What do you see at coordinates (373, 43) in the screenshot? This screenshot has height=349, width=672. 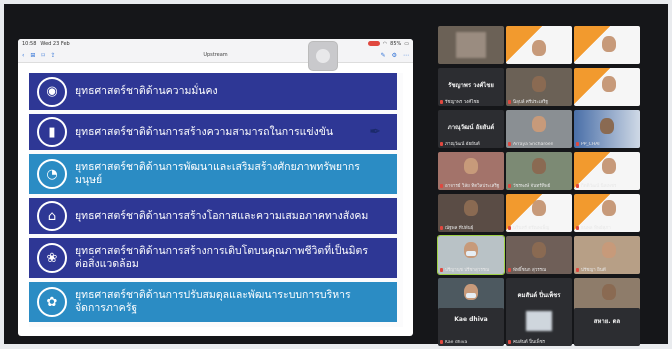 I see `recording-indicator` at bounding box center [373, 43].